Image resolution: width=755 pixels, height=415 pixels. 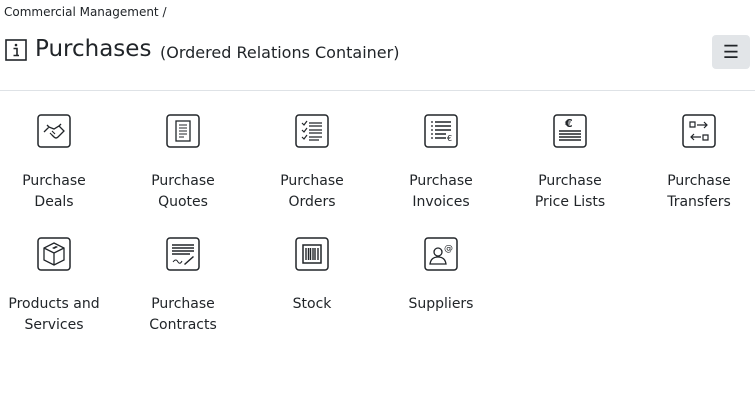 I want to click on header-divider, so click(x=377, y=90).